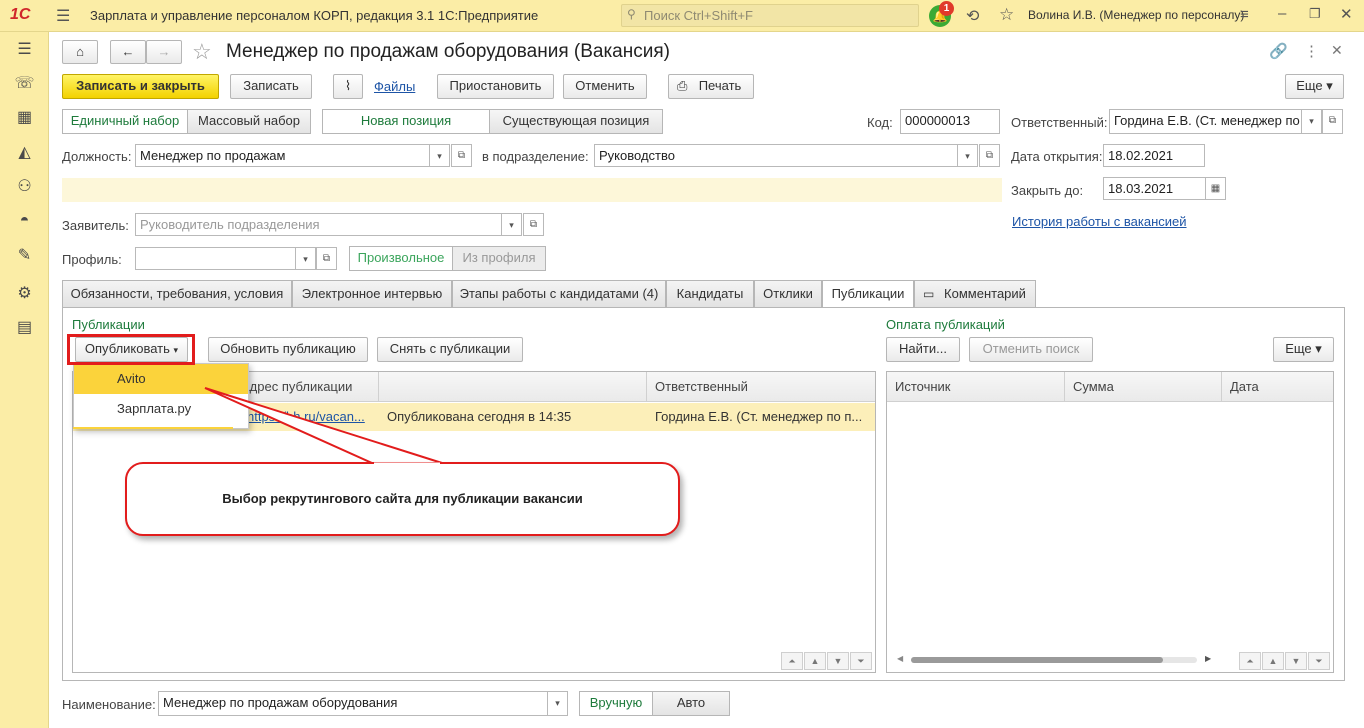 This screenshot has width=1364, height=728. What do you see at coordinates (407, 464) in the screenshot?
I see `callout-pointer-cover` at bounding box center [407, 464].